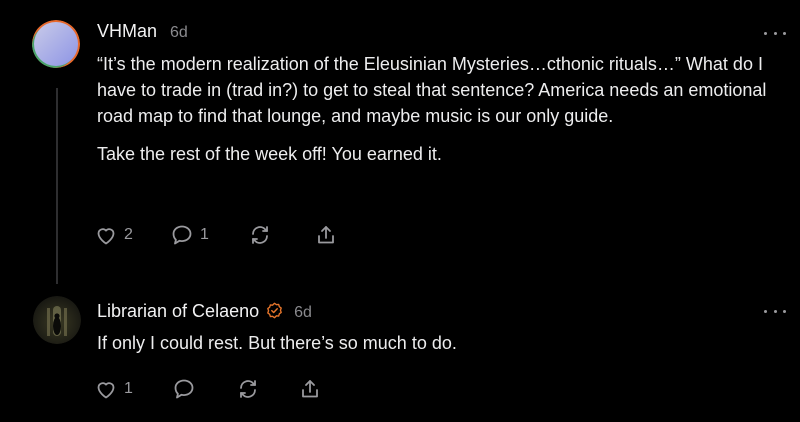  What do you see at coordinates (178, 311) in the screenshot?
I see `author-name: Librarian of Celaeno` at bounding box center [178, 311].